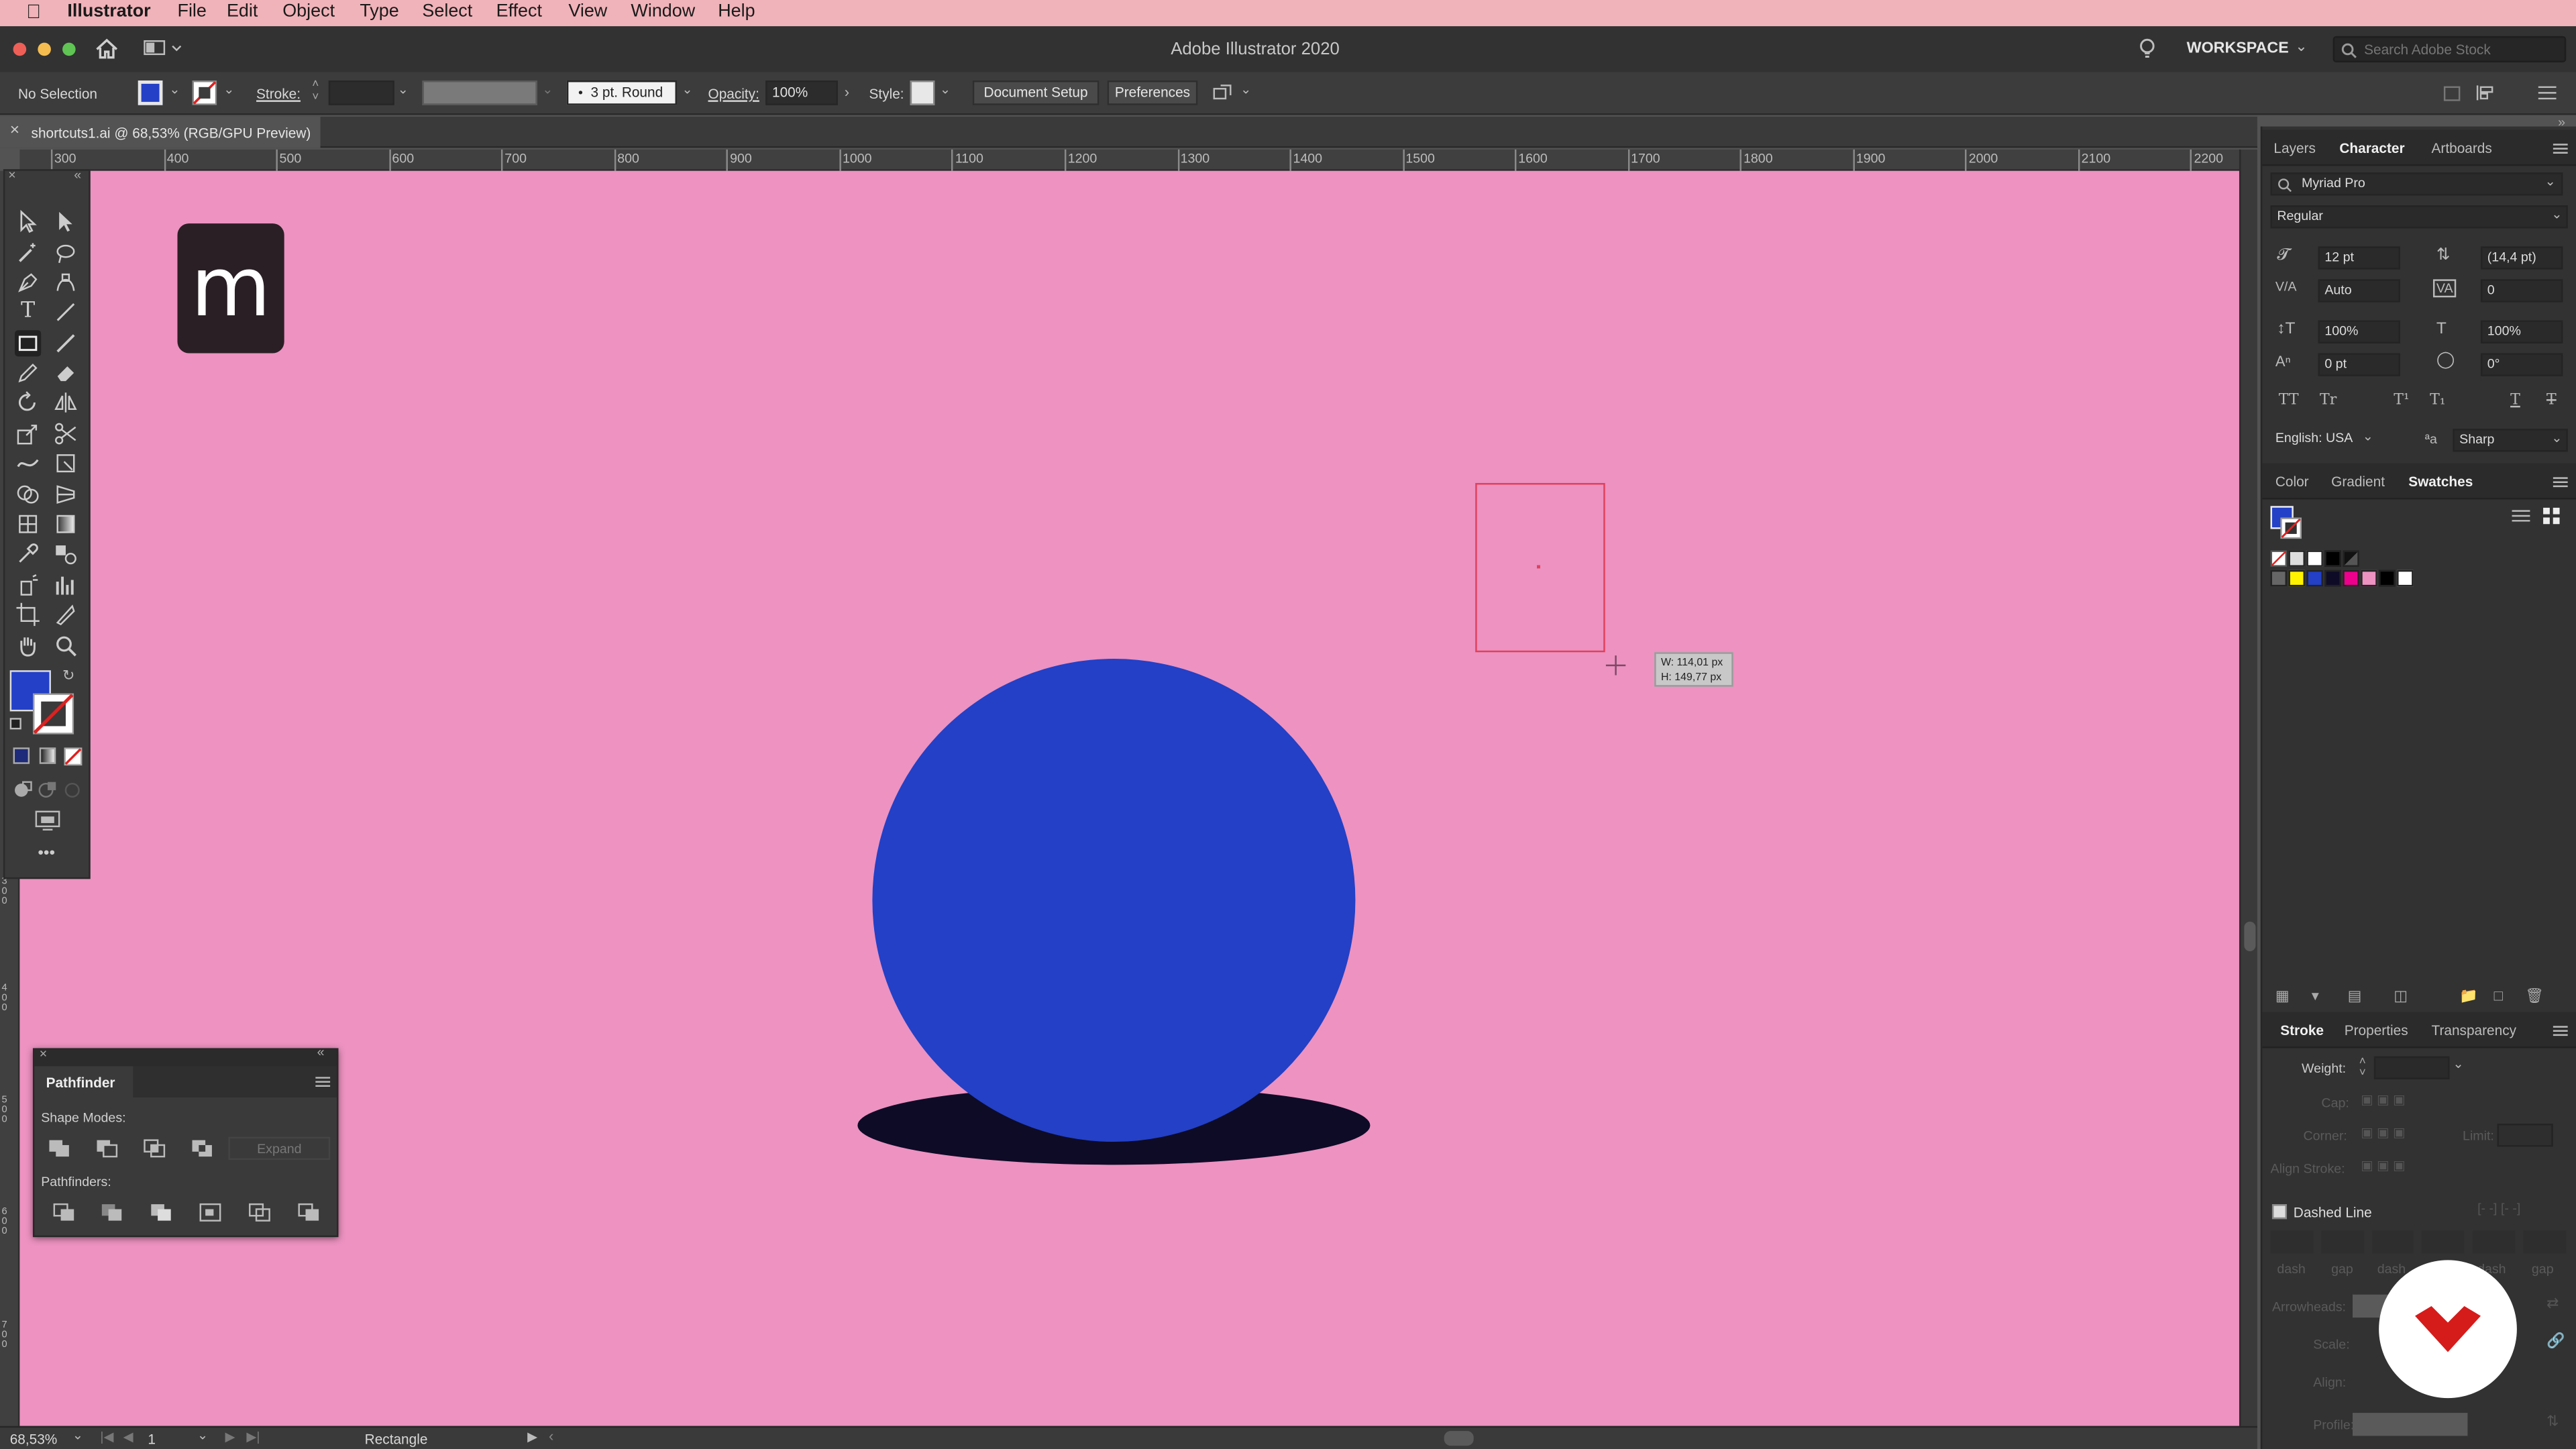 This screenshot has width=2576, height=1449. What do you see at coordinates (28, 283) in the screenshot?
I see `pen-tool-icon` at bounding box center [28, 283].